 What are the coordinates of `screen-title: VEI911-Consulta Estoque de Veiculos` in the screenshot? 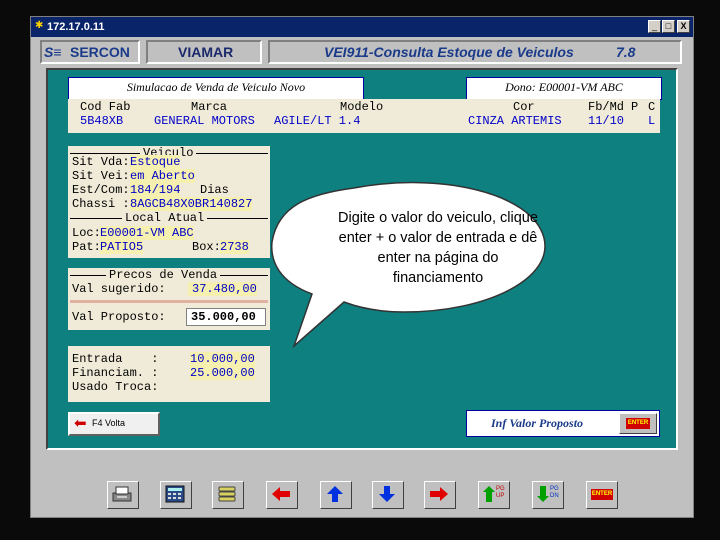 It's located at (449, 52).